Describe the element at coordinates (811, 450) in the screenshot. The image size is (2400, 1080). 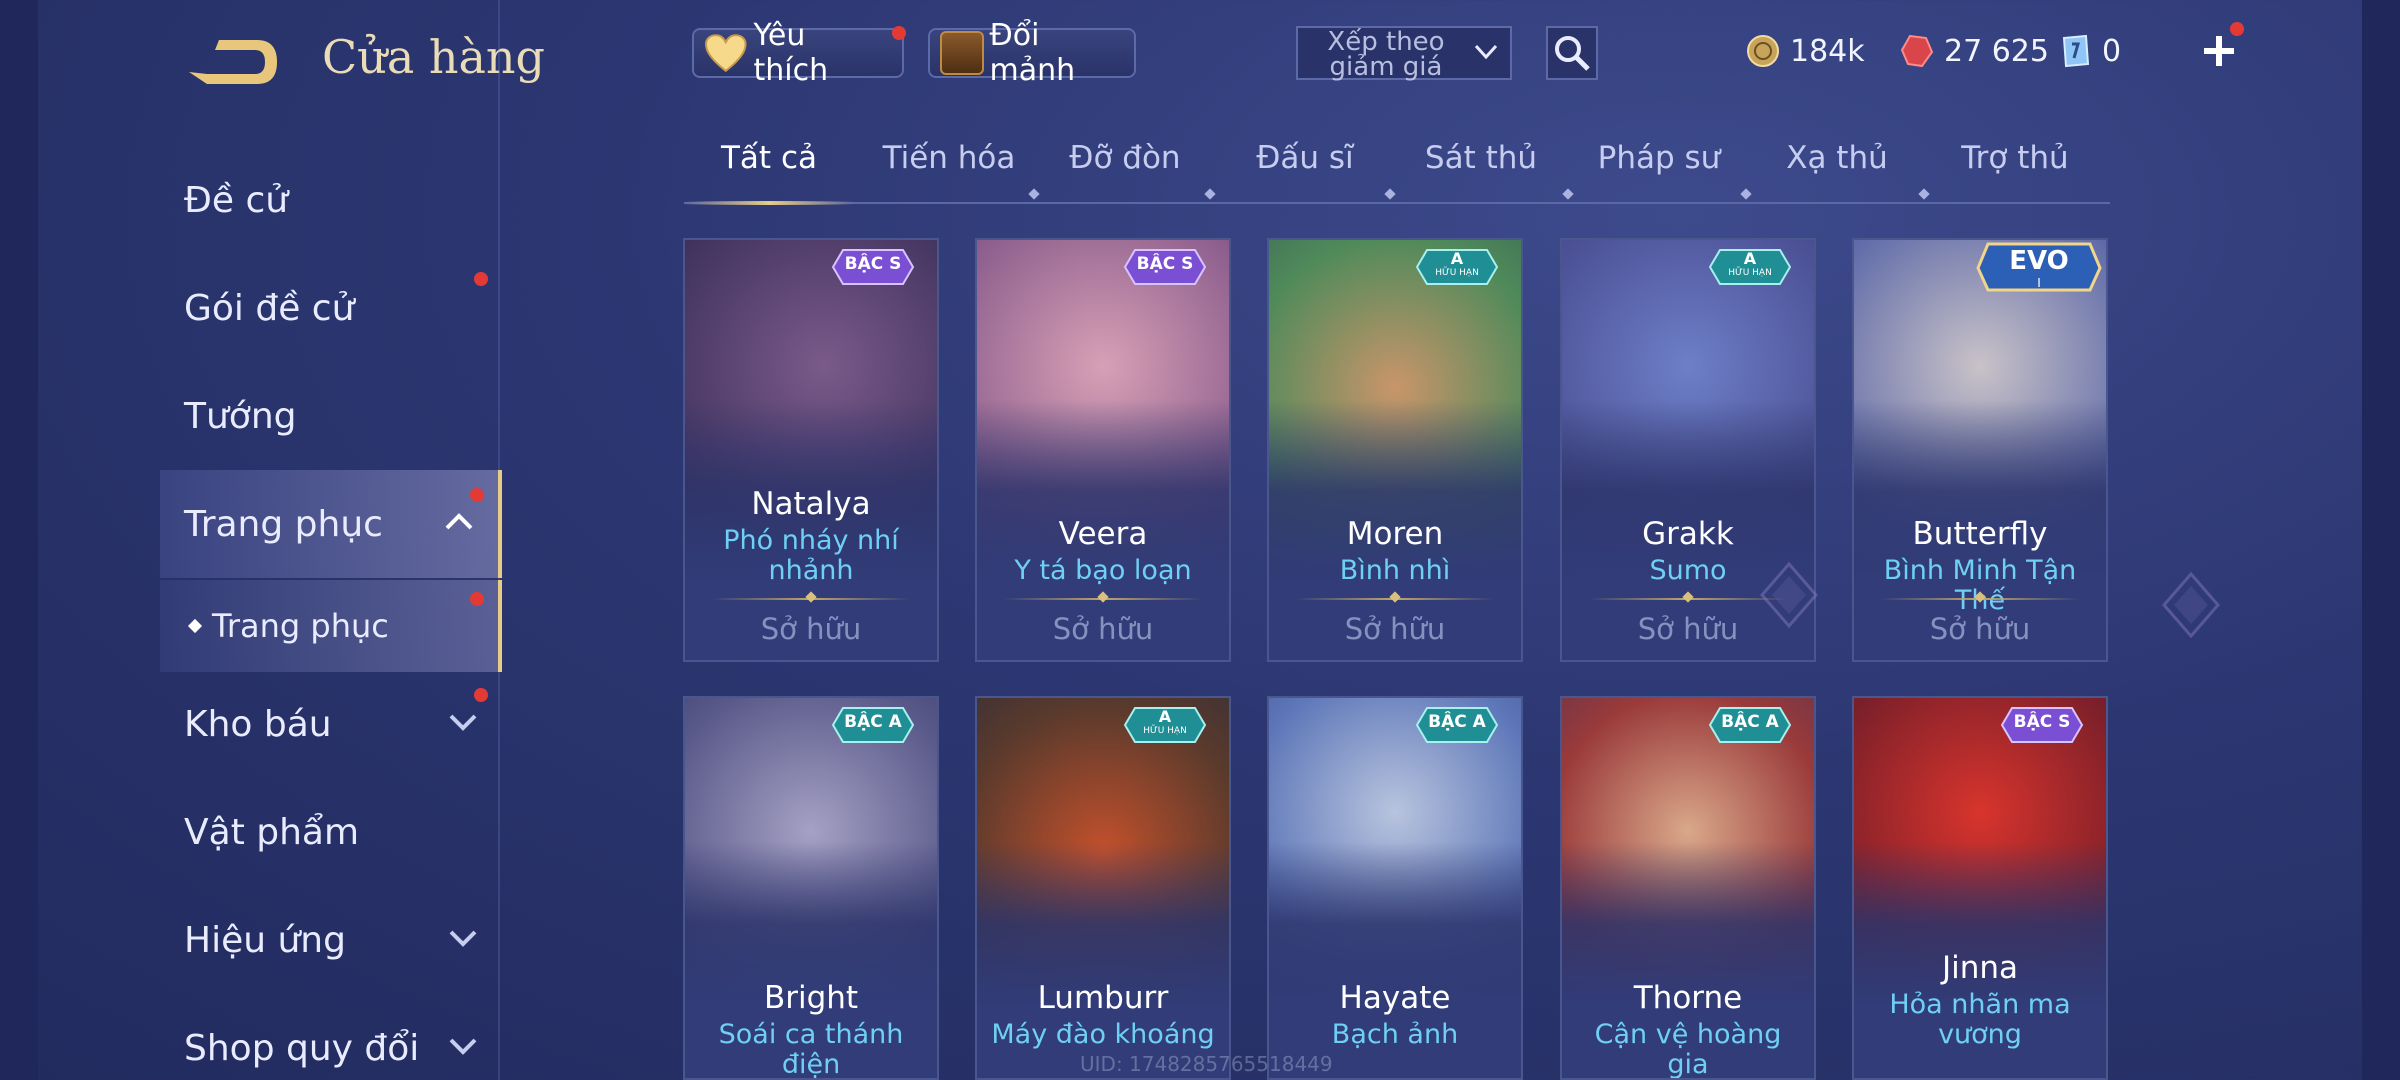
I see `skin-card: BẬC S Natalya Phó nháy nhí nhảnh Sở hữu` at that location.